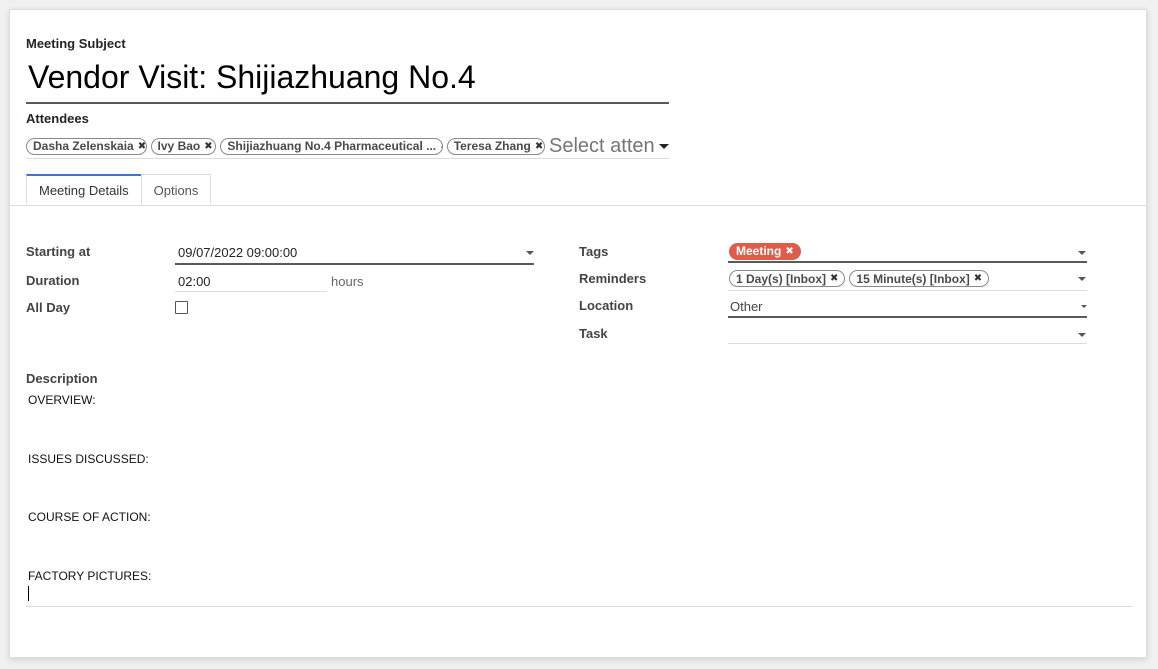  Describe the element at coordinates (176, 189) in the screenshot. I see `tab-options: Options` at that location.